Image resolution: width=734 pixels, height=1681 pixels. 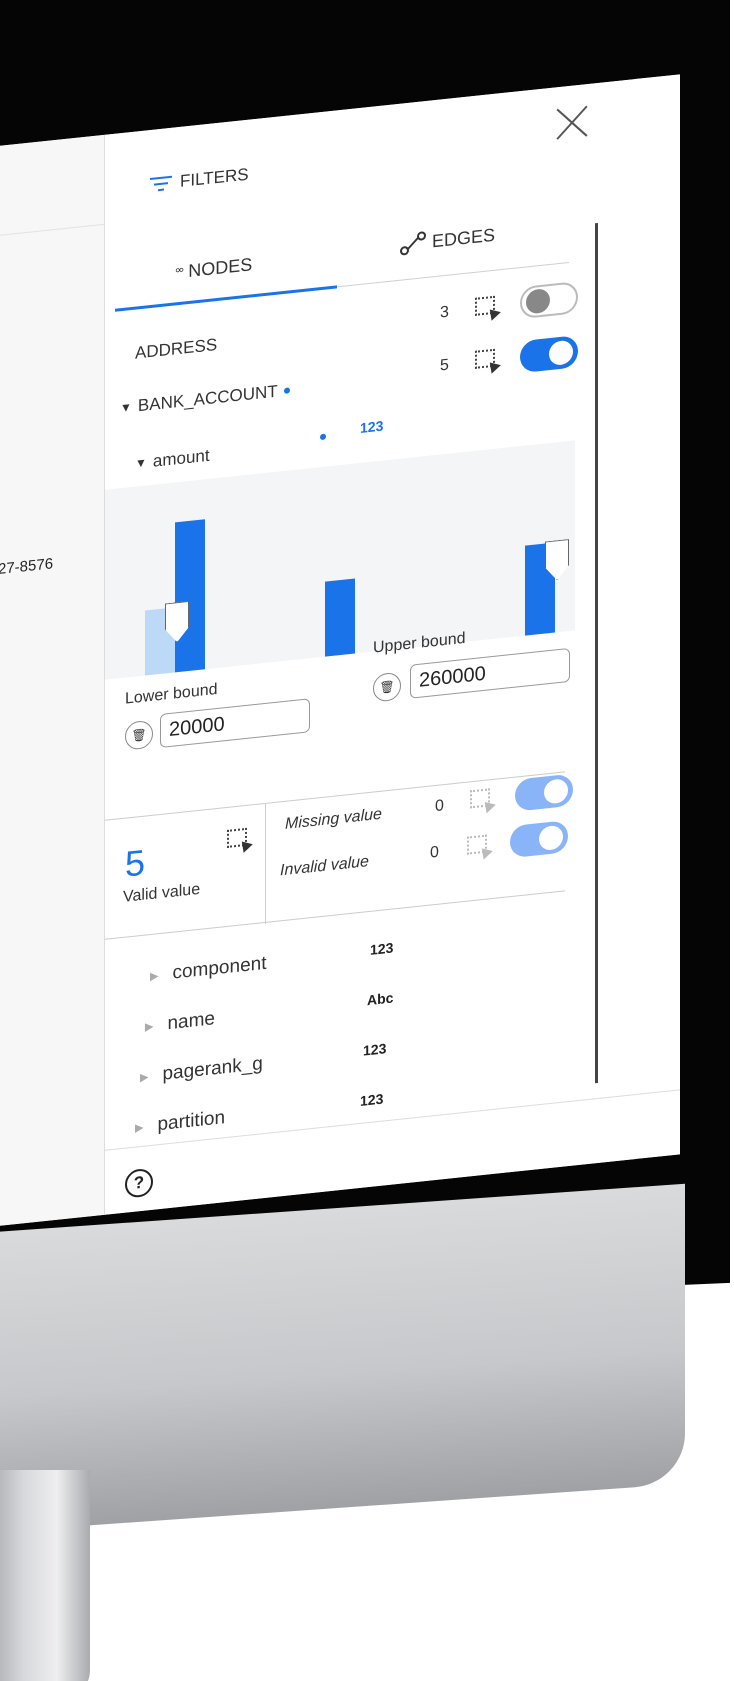 I want to click on property-amount: ▼ amount, so click(x=172, y=460).